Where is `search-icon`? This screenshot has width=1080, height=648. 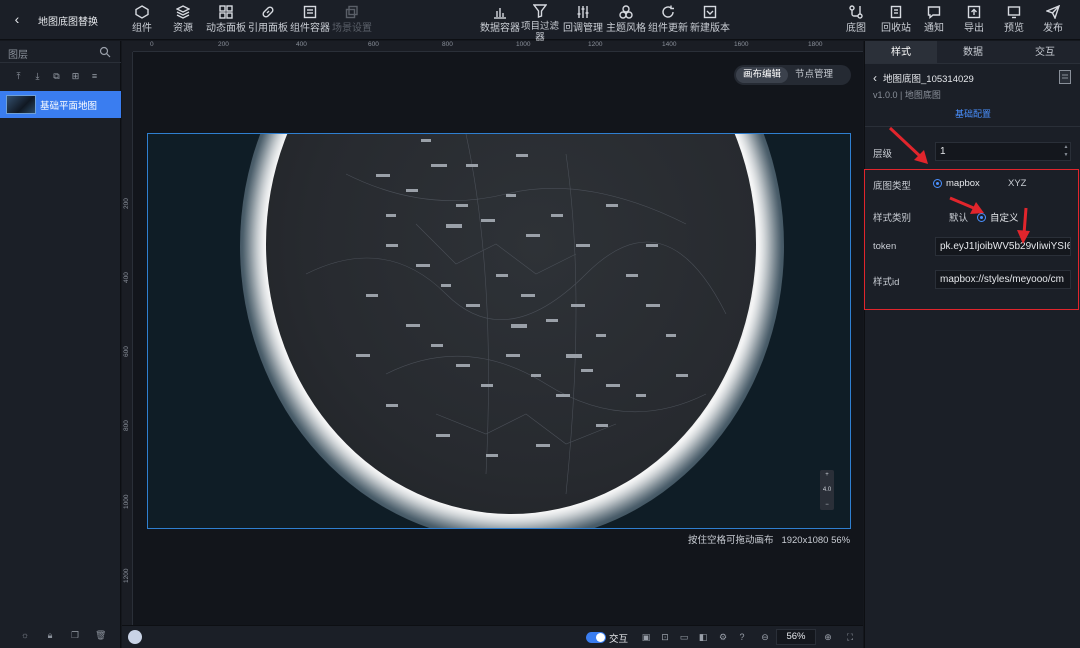
search-icon is located at coordinates (105, 52).